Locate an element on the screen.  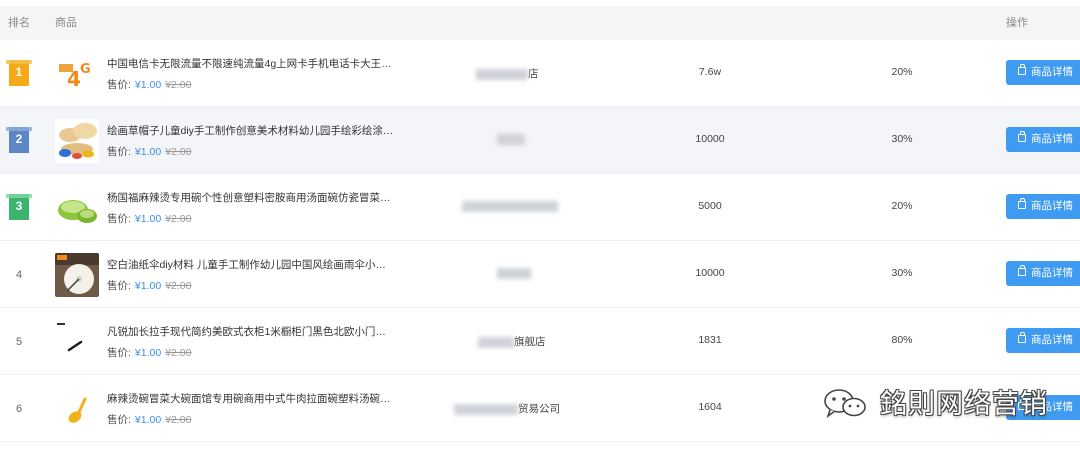
commission-rate: 20% is located at coordinates (902, 206).